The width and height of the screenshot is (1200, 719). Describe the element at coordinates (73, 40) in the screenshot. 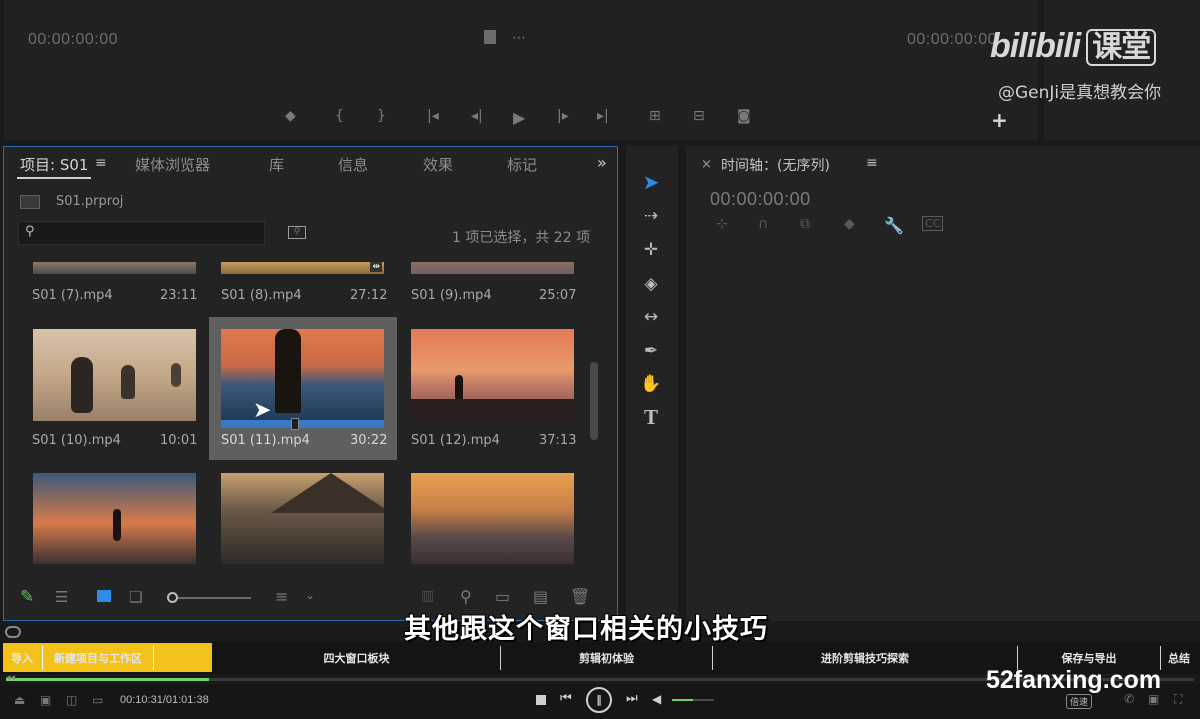

I see `source-timecode: 00:00:00:00` at that location.